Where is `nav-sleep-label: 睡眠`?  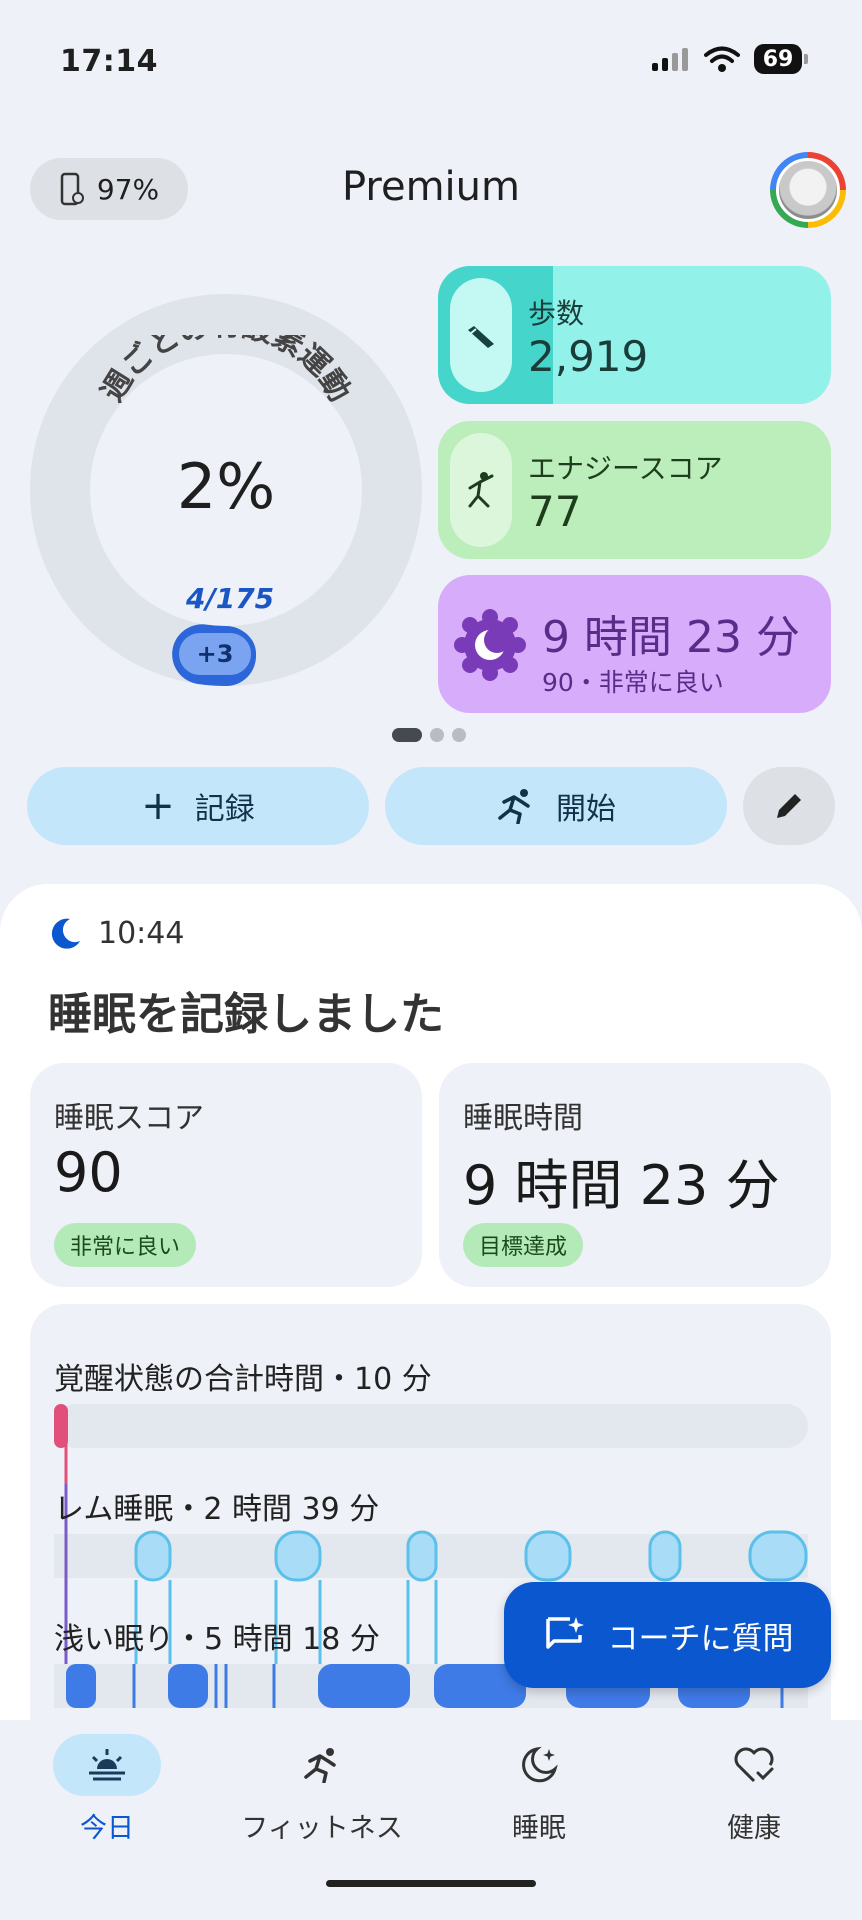 nav-sleep-label: 睡眠 is located at coordinates (539, 1828).